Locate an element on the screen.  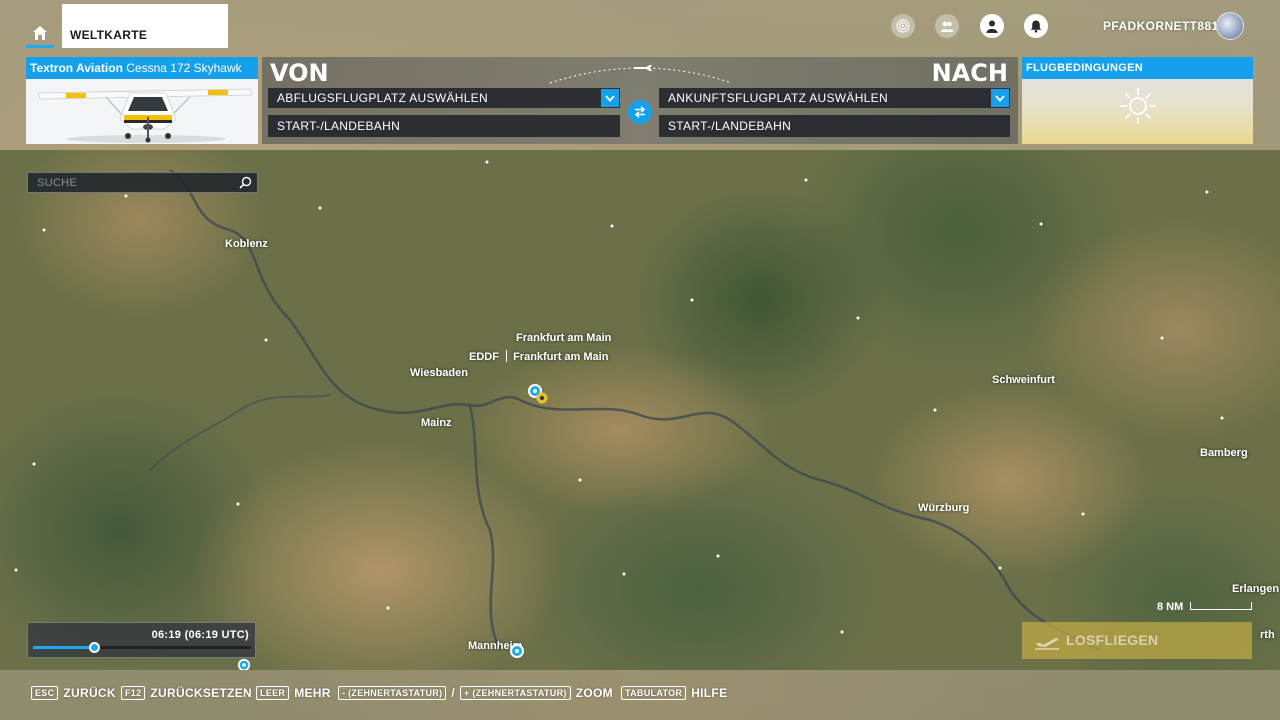
avatar is located at coordinates (1230, 26).